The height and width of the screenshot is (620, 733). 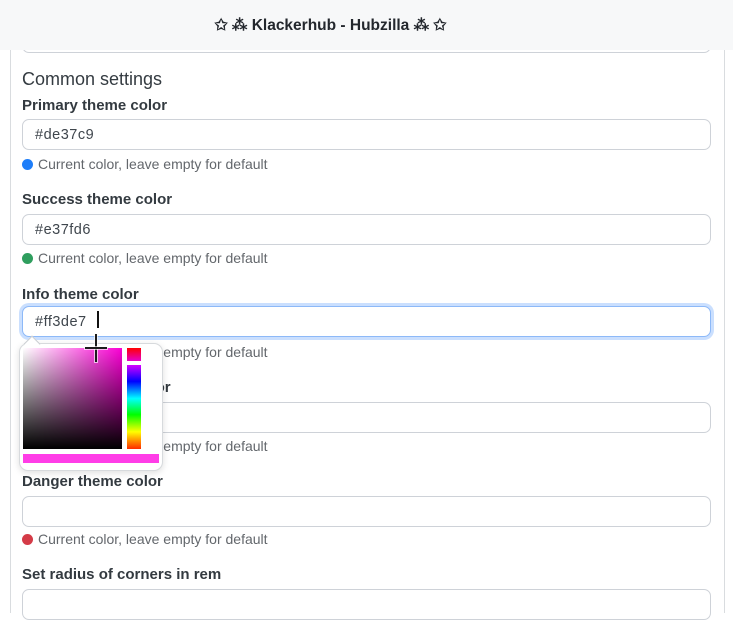 What do you see at coordinates (153, 258) in the screenshot?
I see `success-color-help-text: Current color, leave empty for default` at bounding box center [153, 258].